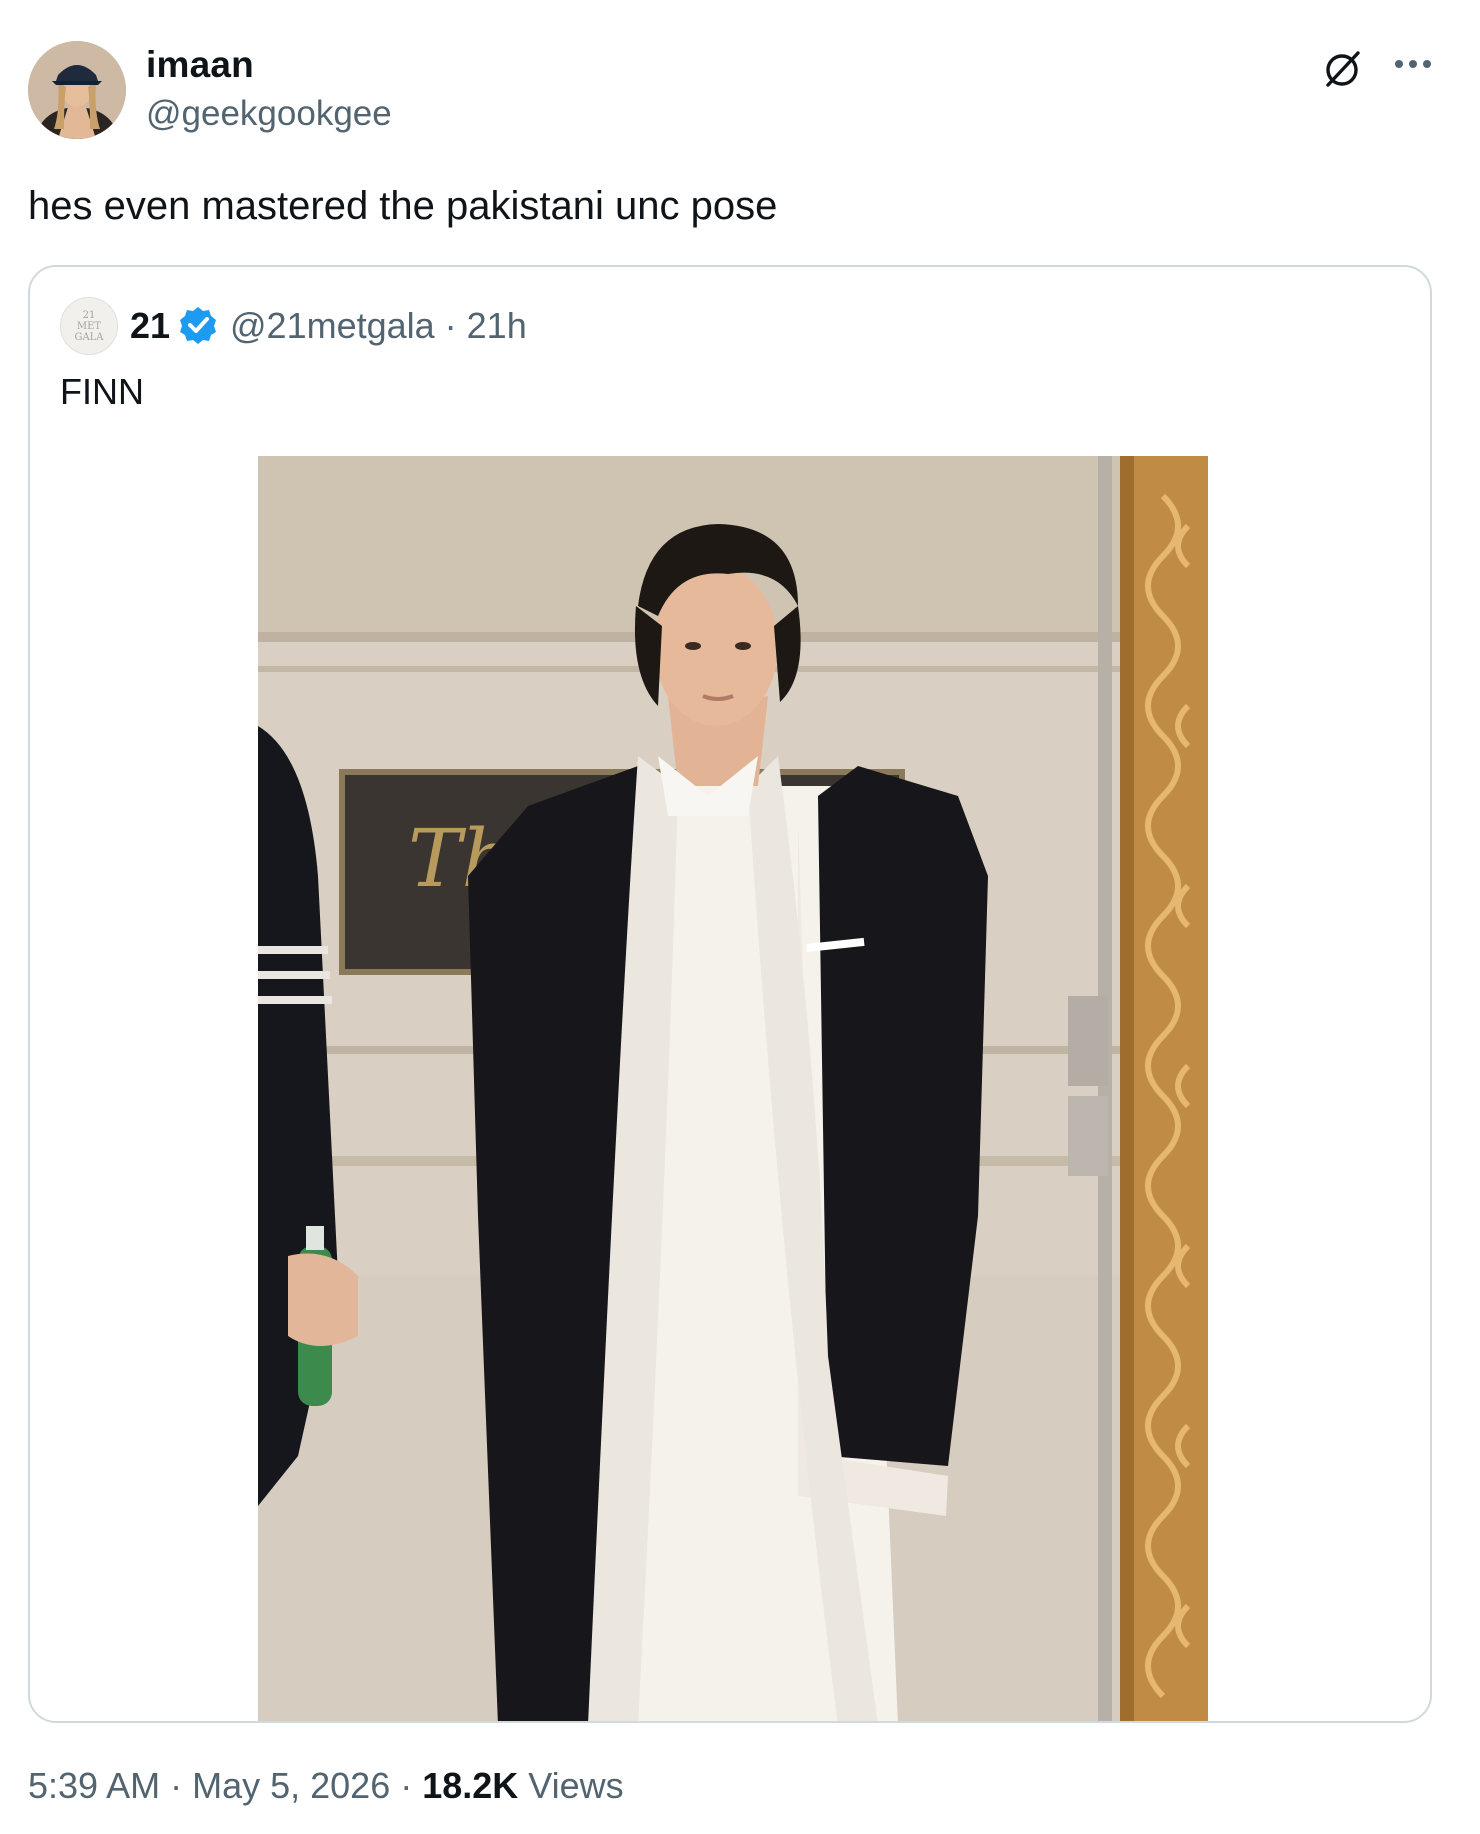 This screenshot has width=1480, height=1834. Describe the element at coordinates (1343, 69) in the screenshot. I see `grok-slash-icon` at that location.